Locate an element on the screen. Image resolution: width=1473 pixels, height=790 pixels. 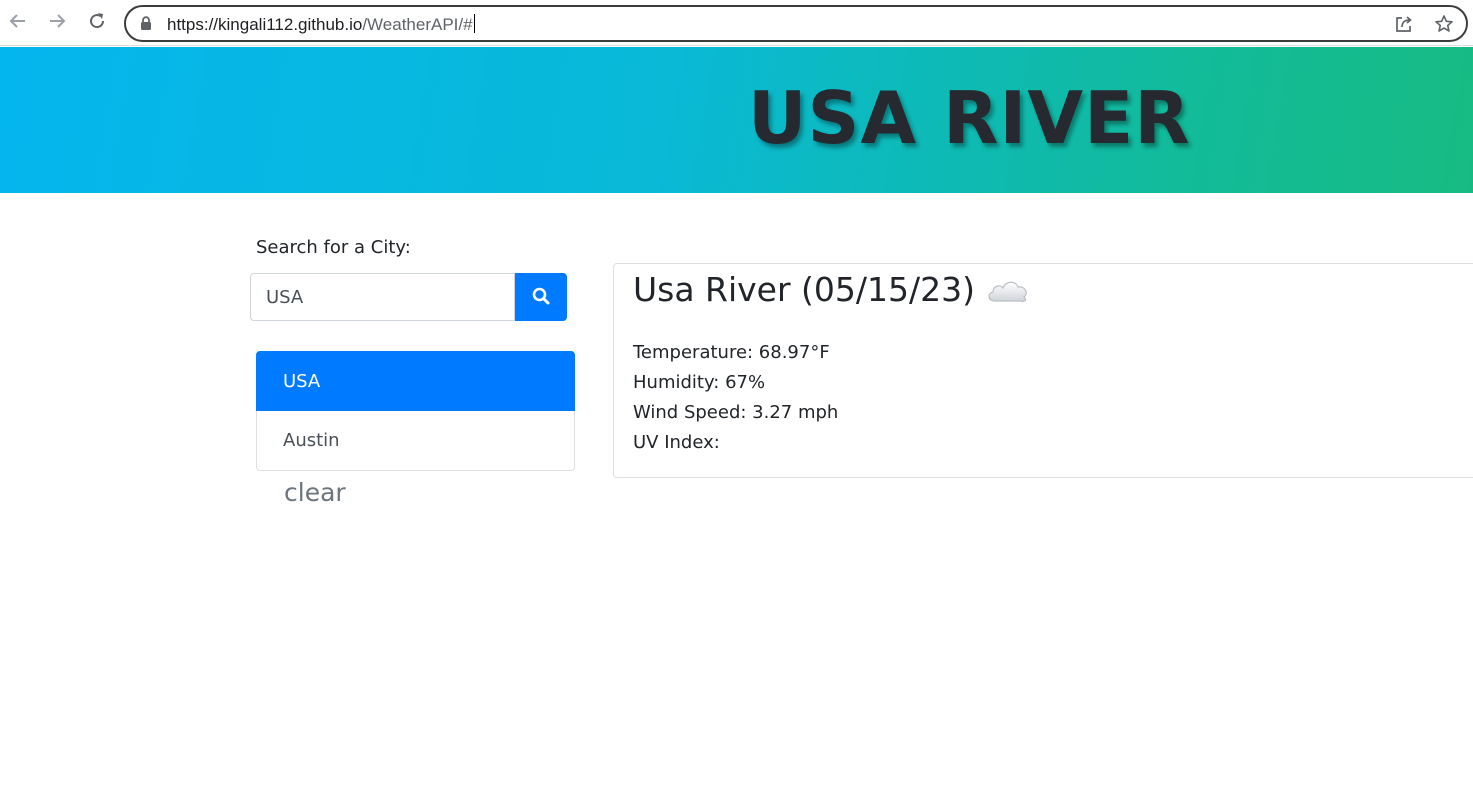
page-title: USA RIVER is located at coordinates (969, 118).